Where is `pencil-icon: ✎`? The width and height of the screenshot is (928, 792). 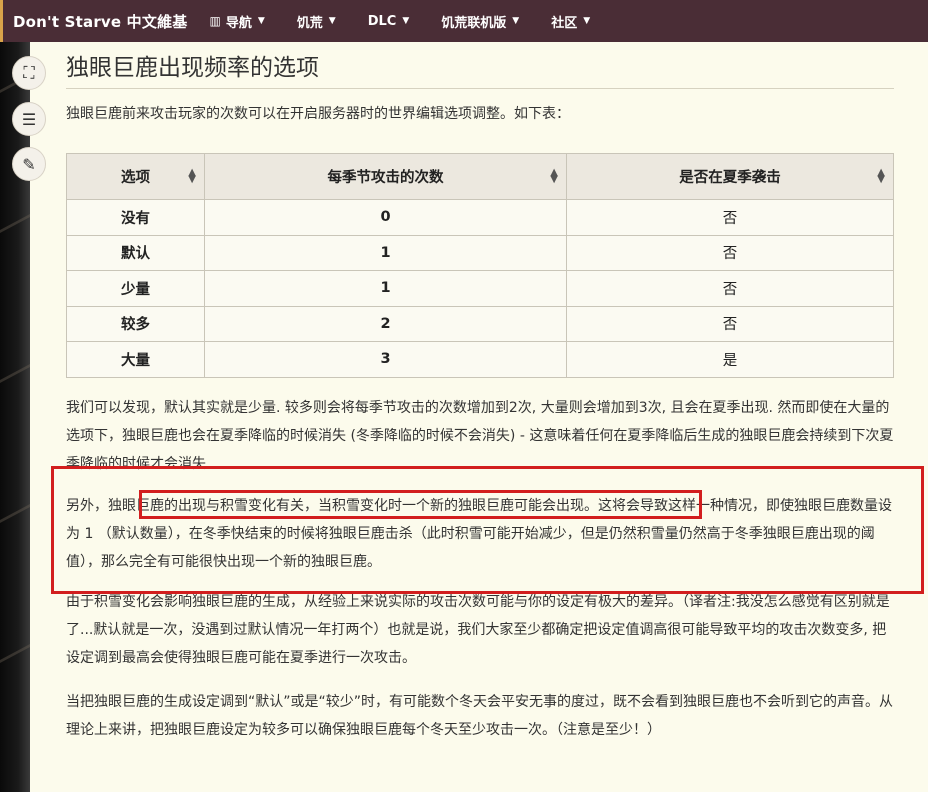 pencil-icon: ✎ is located at coordinates (29, 164).